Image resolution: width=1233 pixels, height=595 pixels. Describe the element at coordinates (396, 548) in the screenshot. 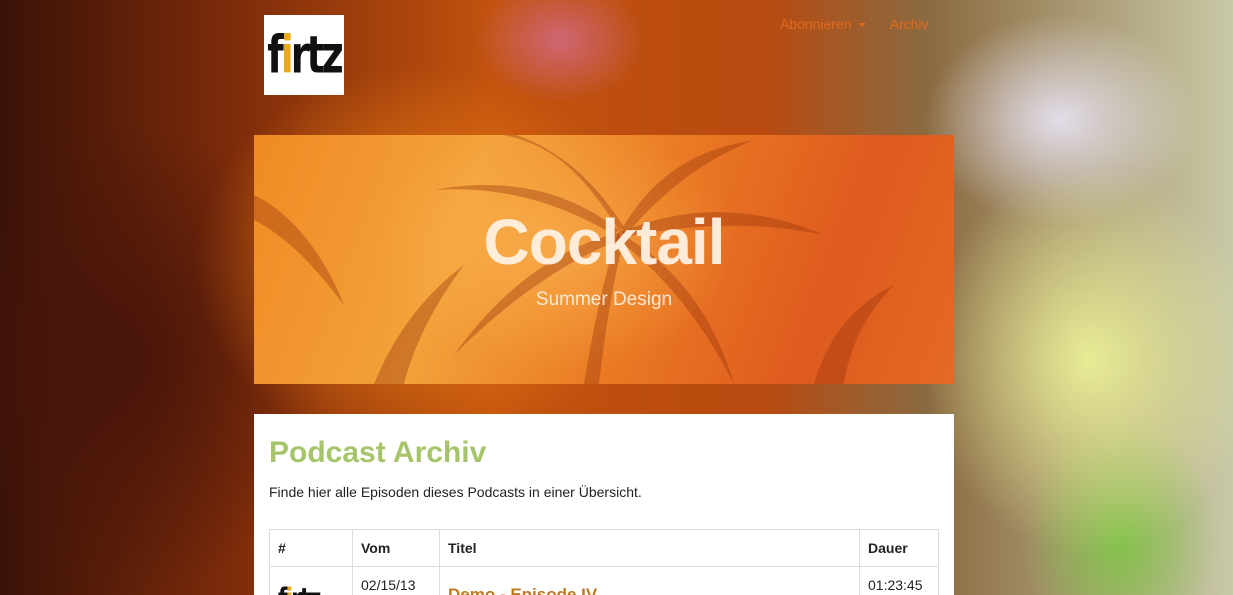

I see `column-header-date: Vom` at that location.